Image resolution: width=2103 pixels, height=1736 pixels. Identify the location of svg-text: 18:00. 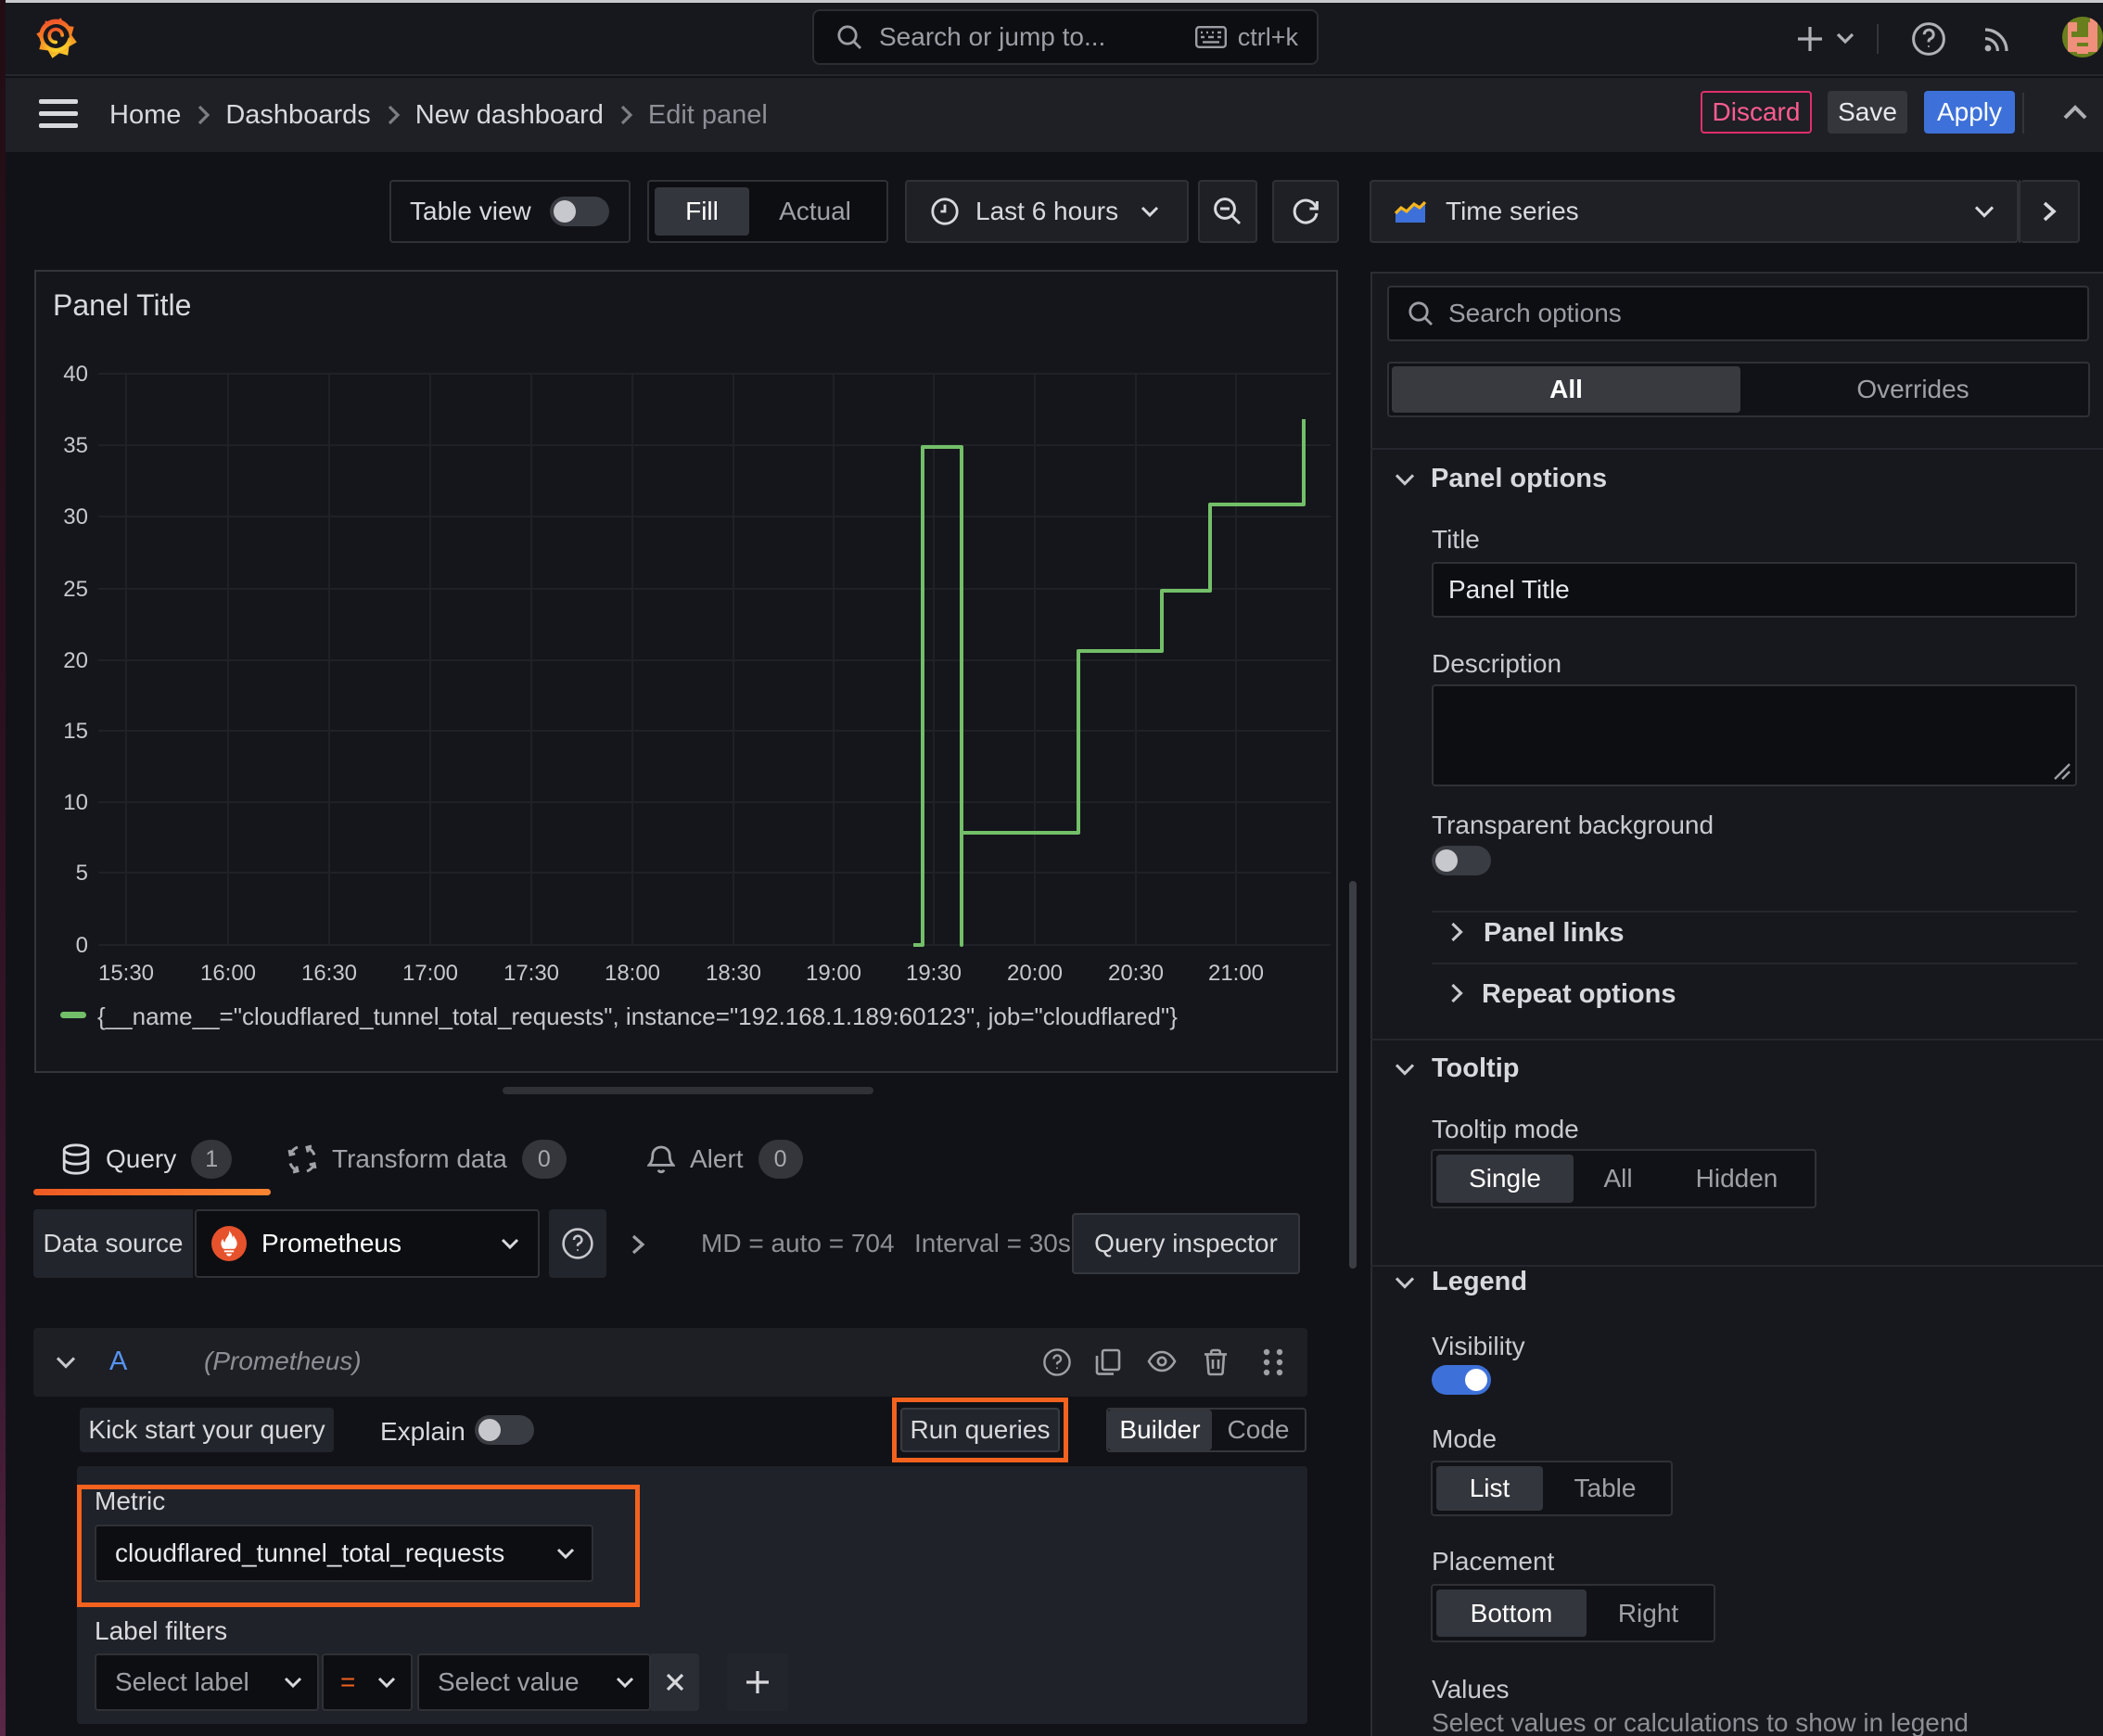
(632, 973).